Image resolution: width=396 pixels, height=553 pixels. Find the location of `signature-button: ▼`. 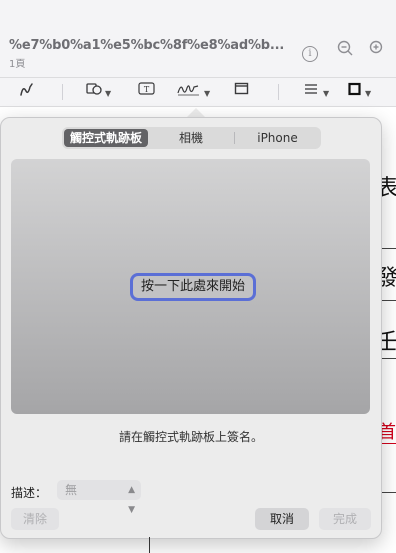

signature-button: ▼ is located at coordinates (193, 92).